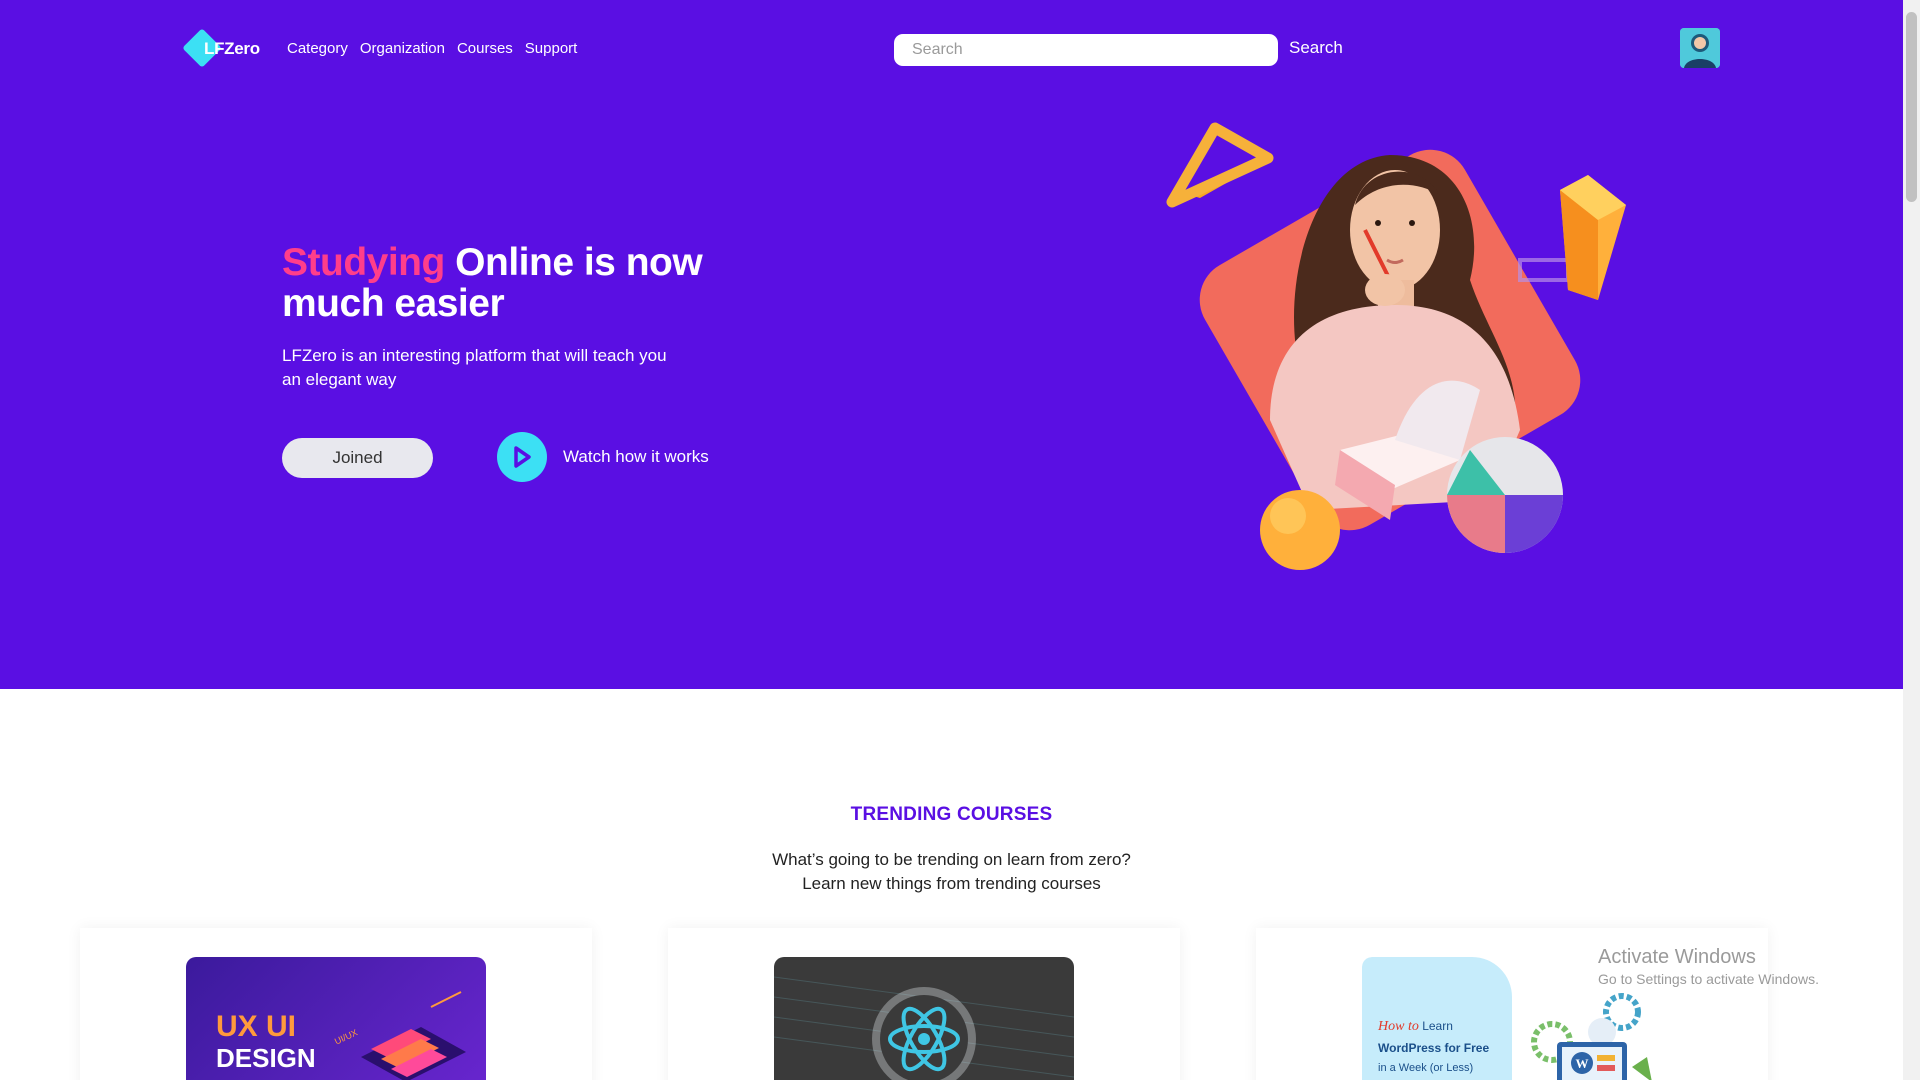 This screenshot has width=1920, height=1080. Describe the element at coordinates (1398, 1026) in the screenshot. I see `thumb-how-to: How to` at that location.